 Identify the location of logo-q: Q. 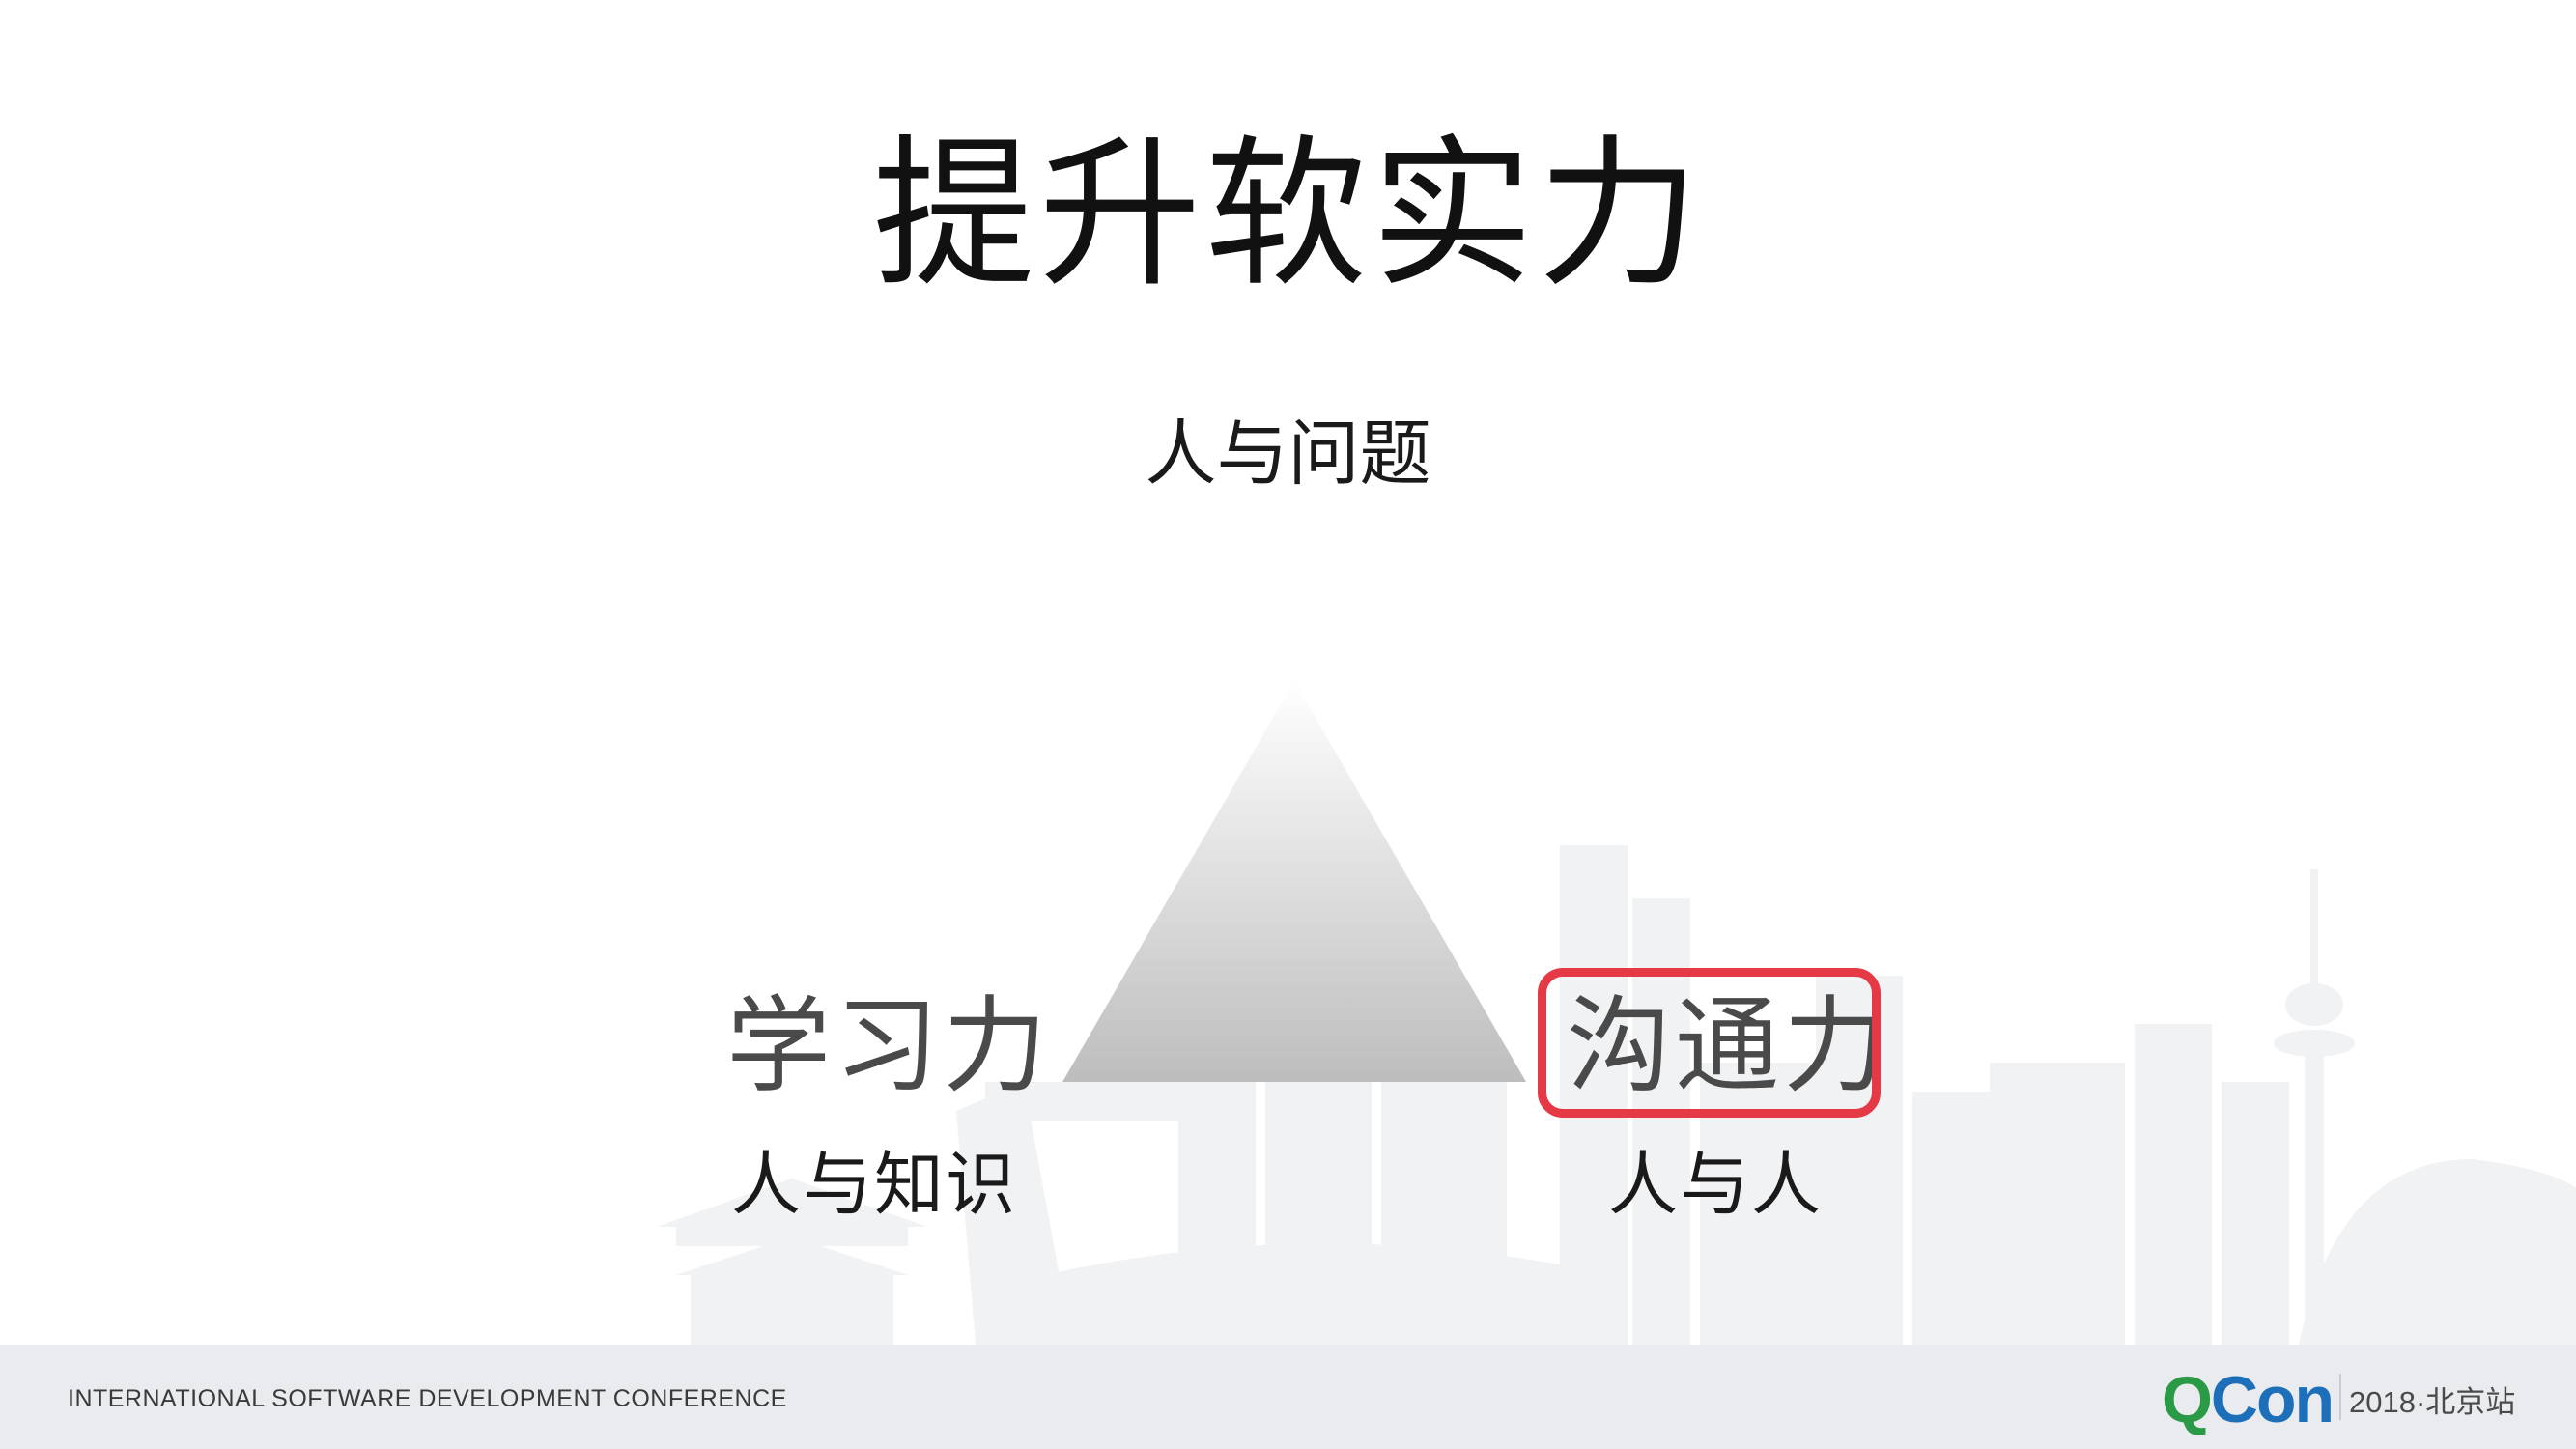
(2187, 1399).